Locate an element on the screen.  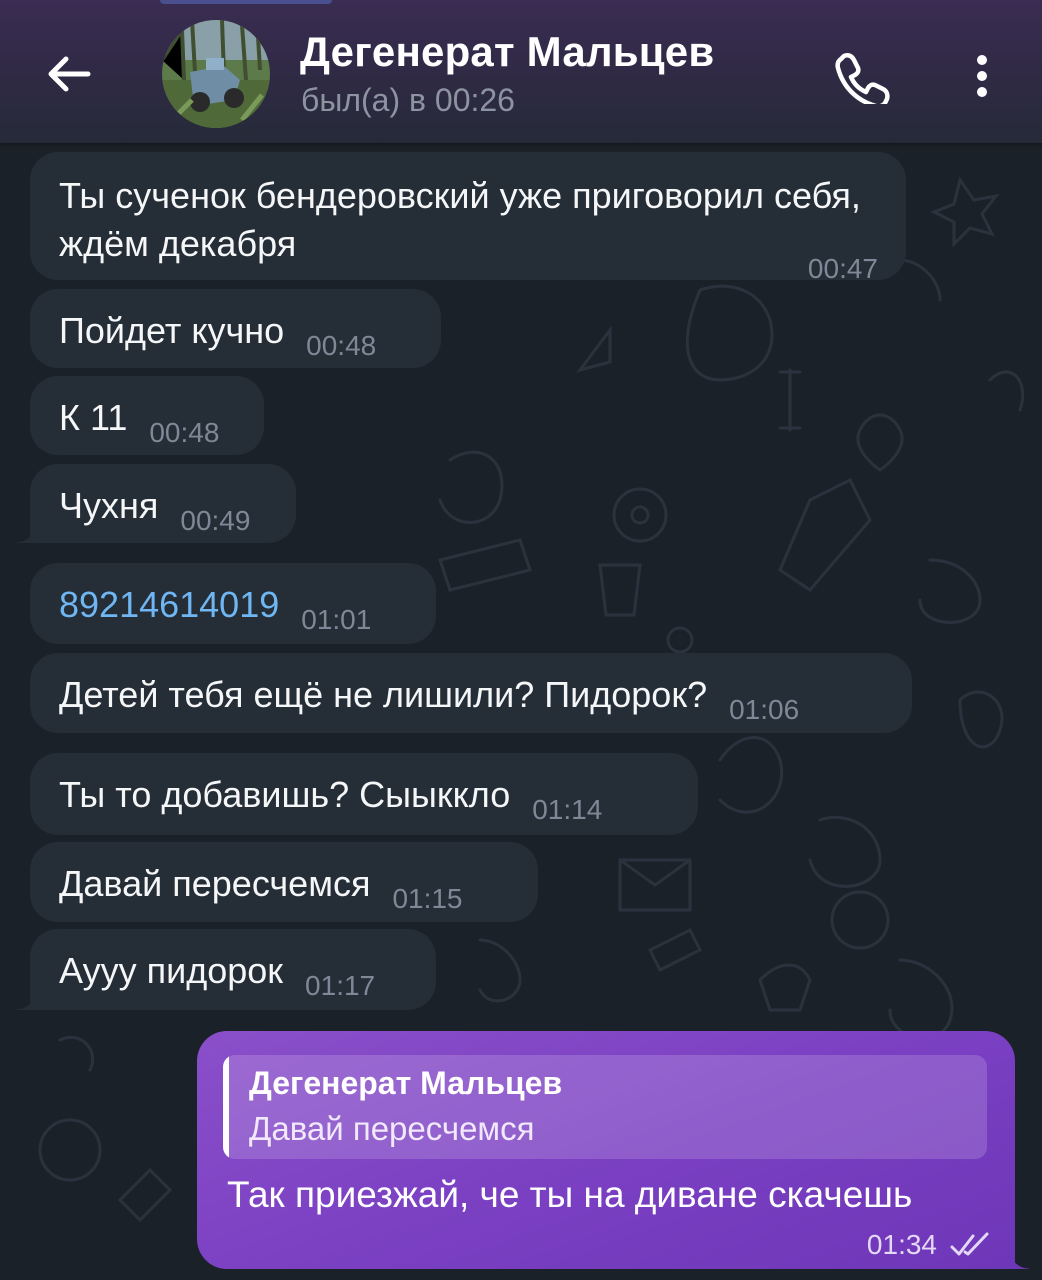
message-text: Давай пересчемся is located at coordinates (215, 883).